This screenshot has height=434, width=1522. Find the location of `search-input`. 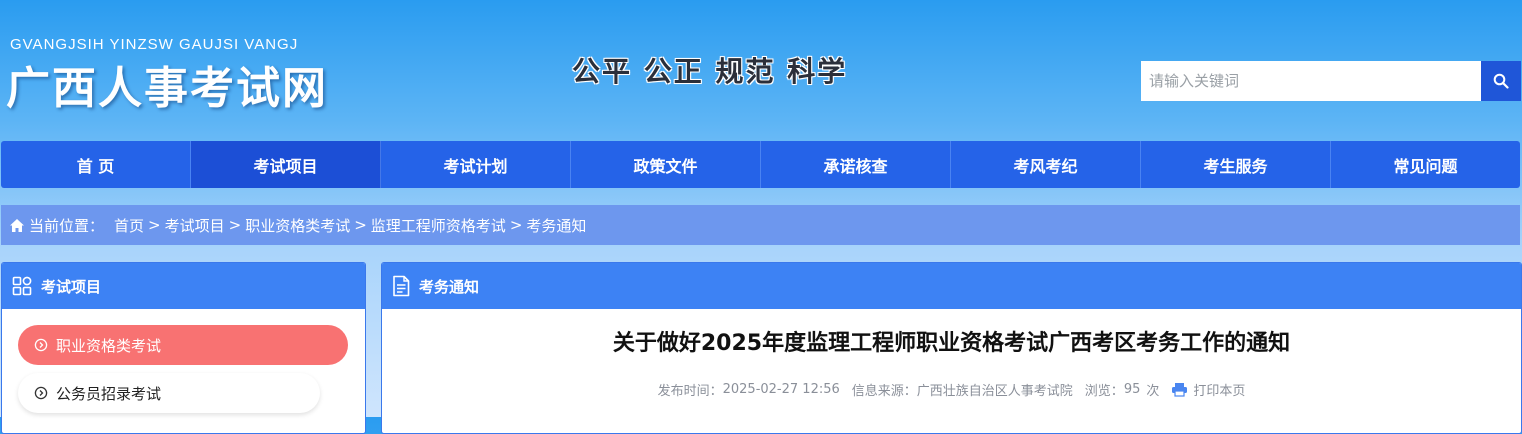

search-input is located at coordinates (1311, 81).